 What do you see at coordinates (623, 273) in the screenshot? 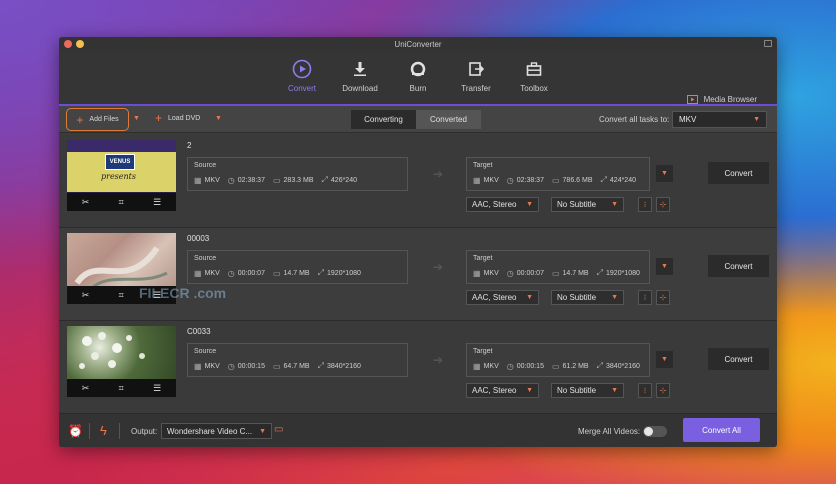
I see `target-resolution: 1920*1080` at bounding box center [623, 273].